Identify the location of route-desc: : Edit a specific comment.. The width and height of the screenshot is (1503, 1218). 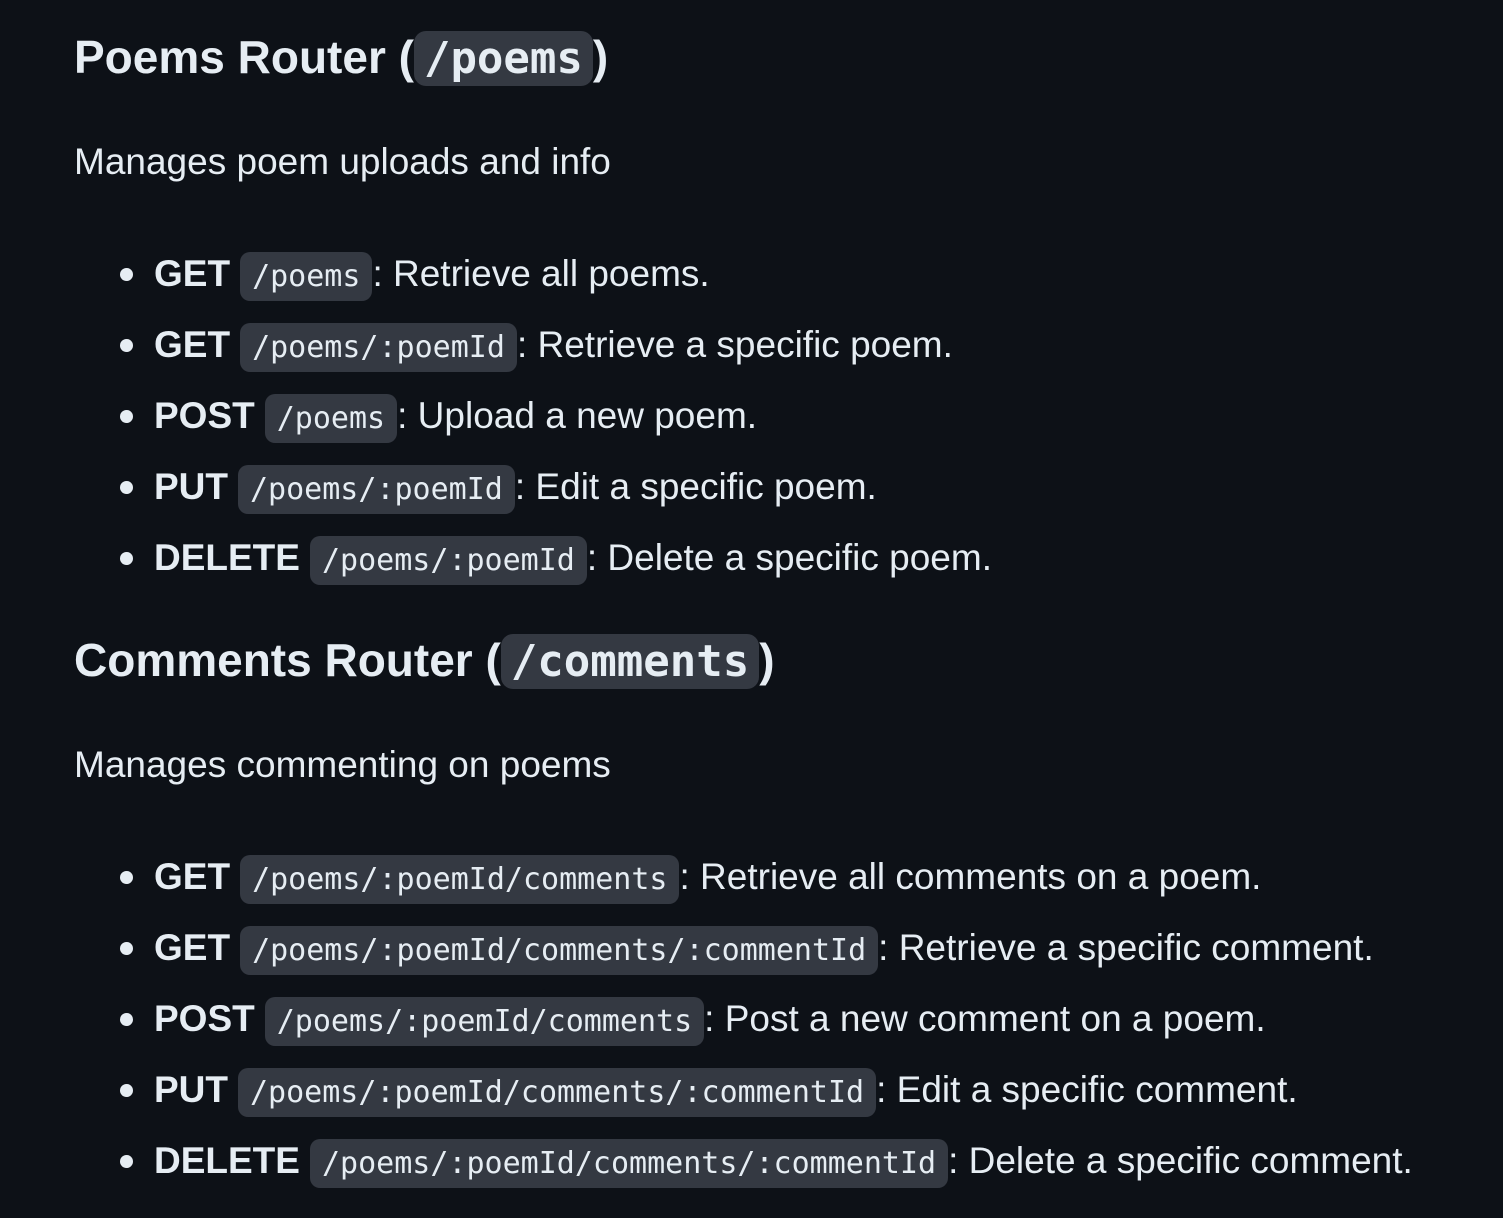
(1087, 1089).